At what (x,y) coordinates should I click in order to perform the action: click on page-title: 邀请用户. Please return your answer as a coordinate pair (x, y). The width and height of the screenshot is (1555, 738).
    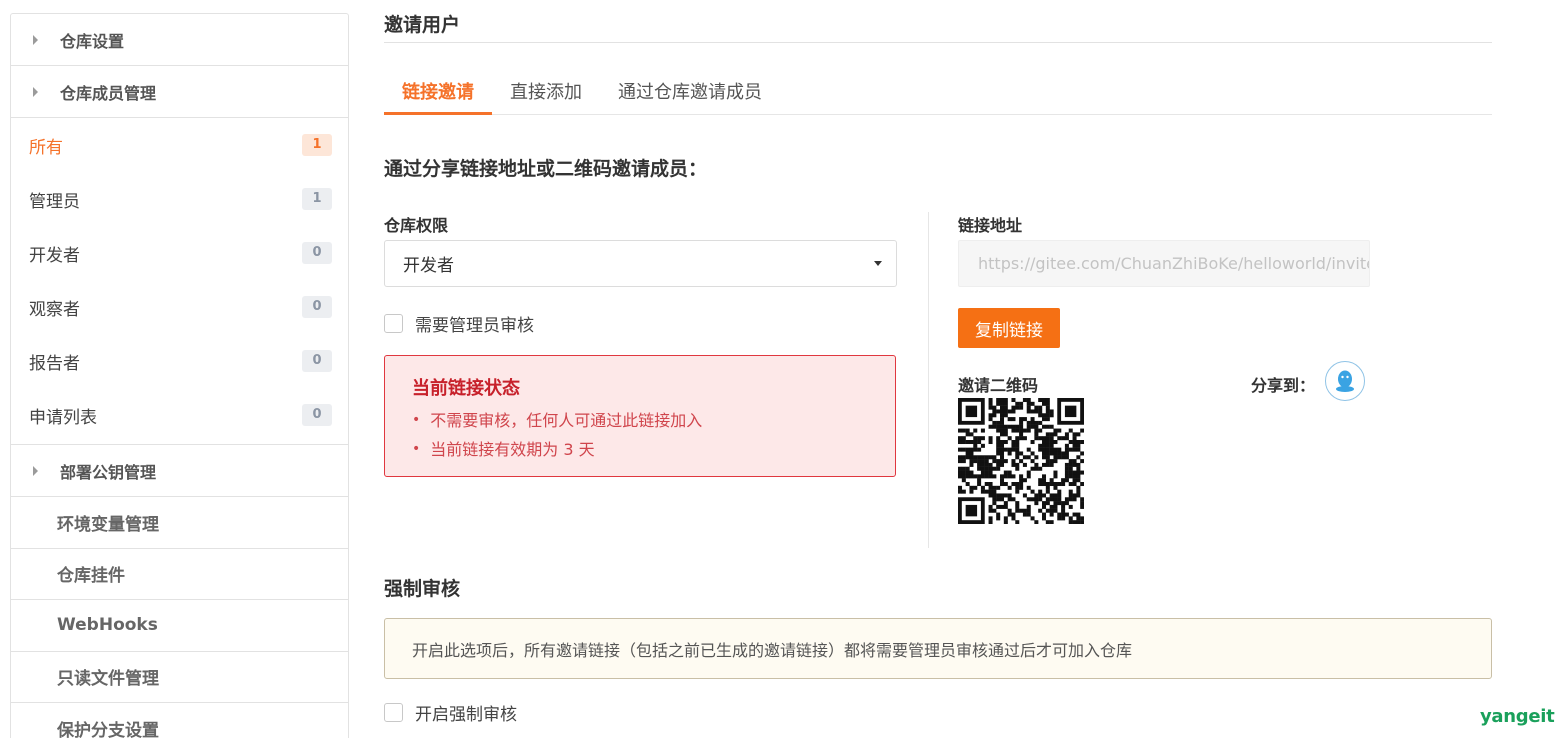
    Looking at the image, I should click on (938, 26).